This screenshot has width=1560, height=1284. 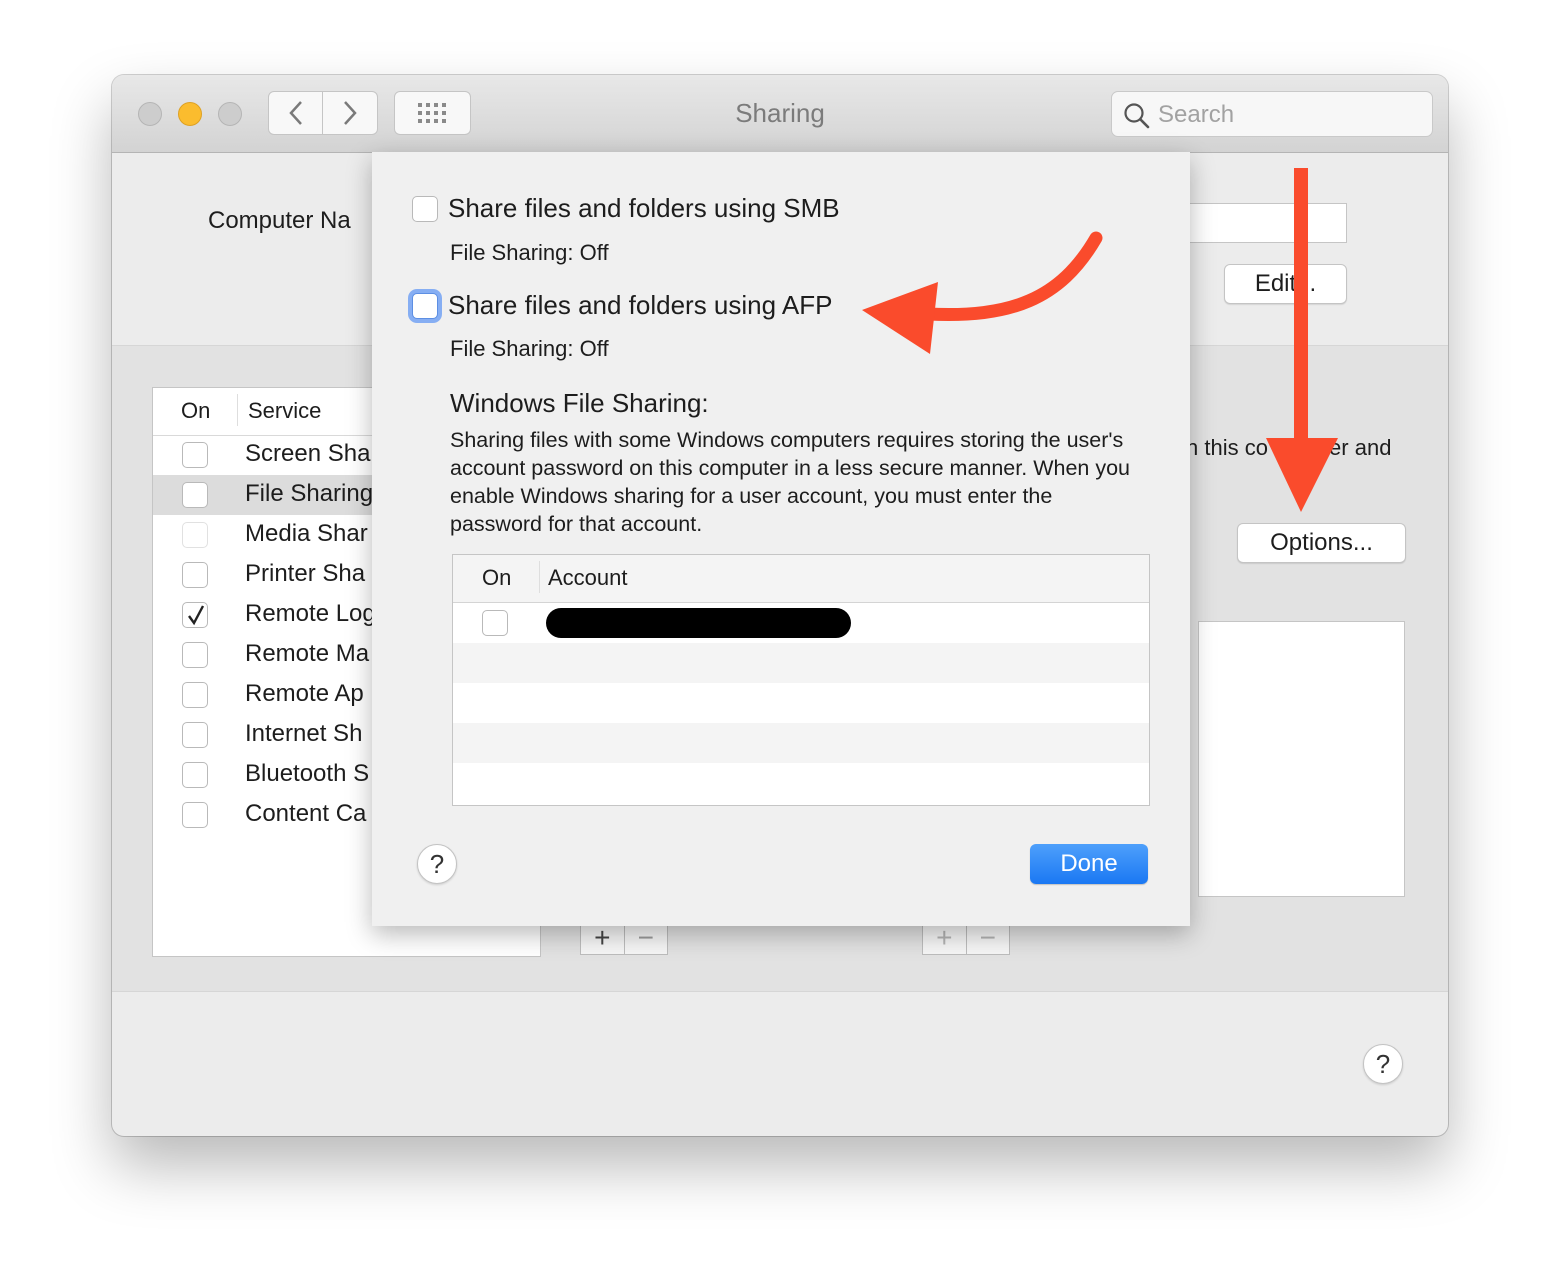 I want to click on shared-folders-add-remove: + −, so click(x=624, y=938).